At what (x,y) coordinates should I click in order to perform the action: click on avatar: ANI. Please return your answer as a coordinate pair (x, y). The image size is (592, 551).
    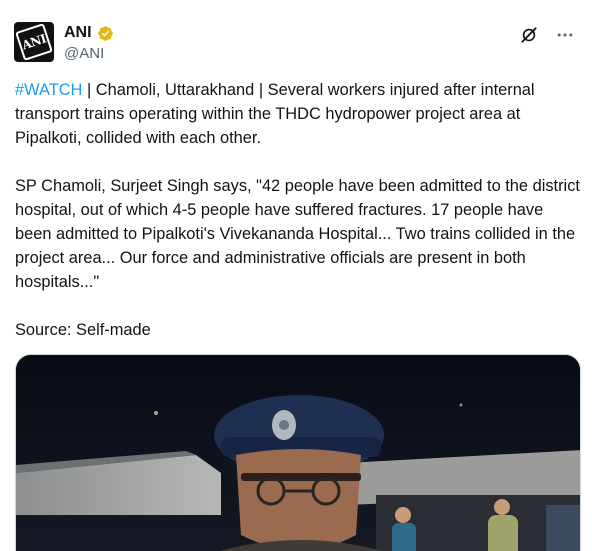
    Looking at the image, I should click on (34, 42).